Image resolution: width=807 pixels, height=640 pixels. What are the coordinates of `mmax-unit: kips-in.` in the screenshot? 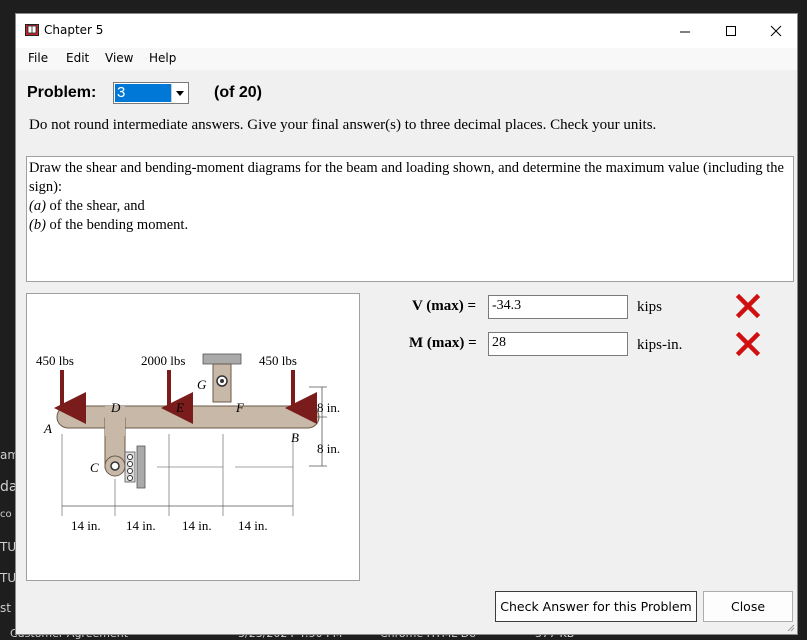 It's located at (660, 345).